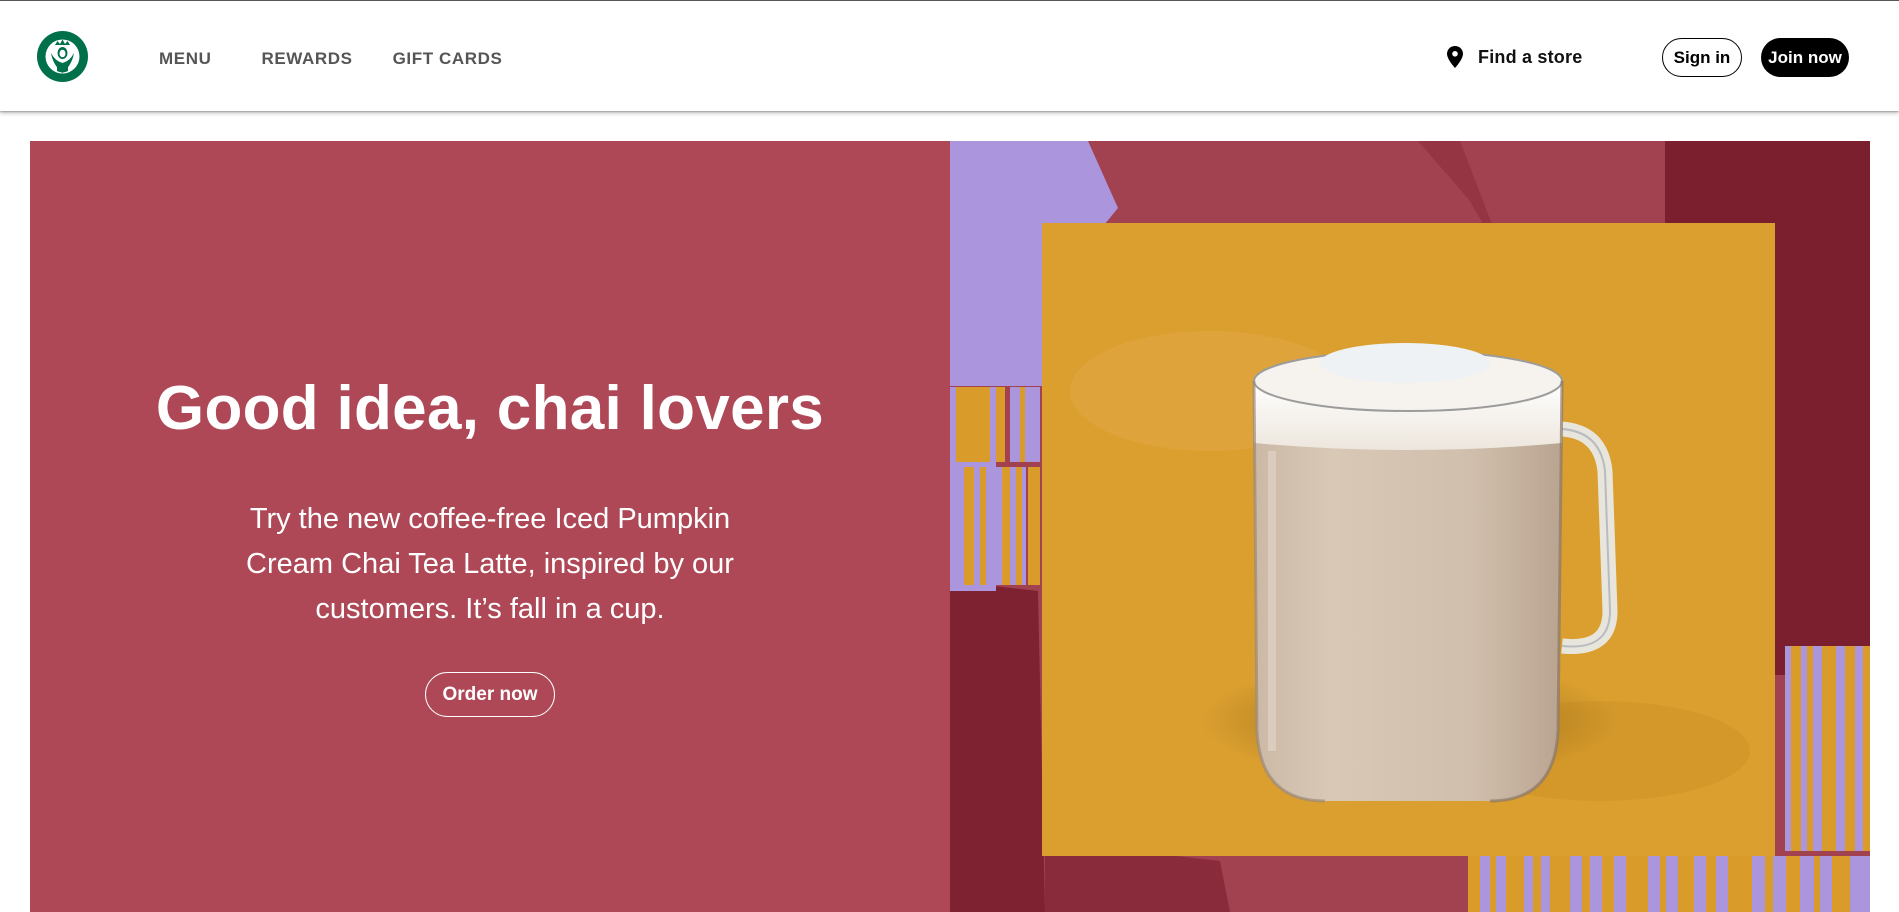  I want to click on hero-title: Good idea, chai lovers, so click(490, 408).